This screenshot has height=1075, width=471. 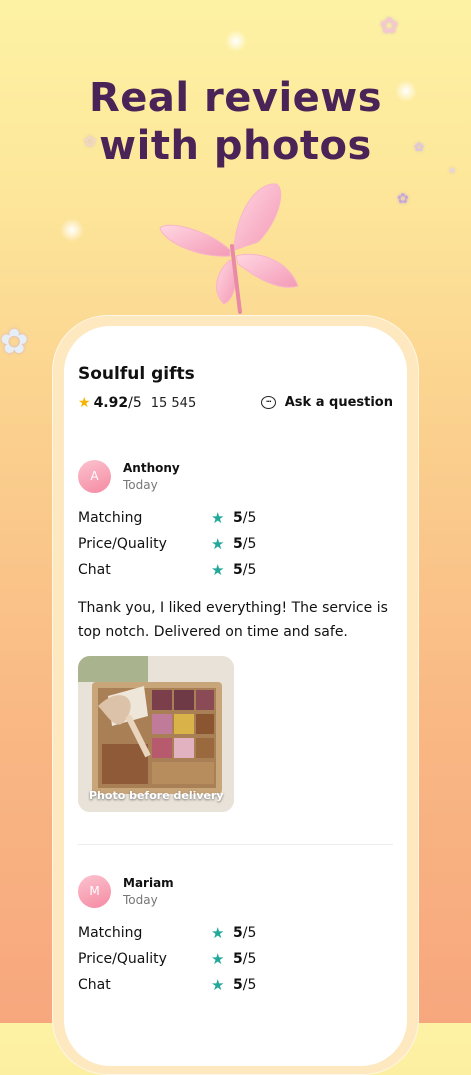 What do you see at coordinates (94, 476) in the screenshot?
I see `avatar: A` at bounding box center [94, 476].